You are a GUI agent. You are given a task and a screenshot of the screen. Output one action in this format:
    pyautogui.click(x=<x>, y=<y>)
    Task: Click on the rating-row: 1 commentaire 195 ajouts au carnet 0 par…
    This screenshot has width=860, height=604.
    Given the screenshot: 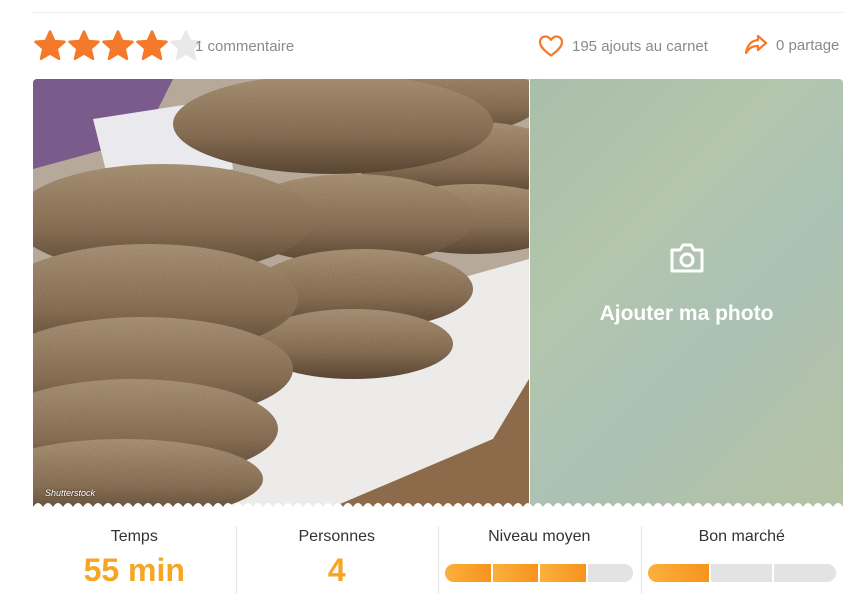 What is the action you would take?
    pyautogui.click(x=438, y=47)
    